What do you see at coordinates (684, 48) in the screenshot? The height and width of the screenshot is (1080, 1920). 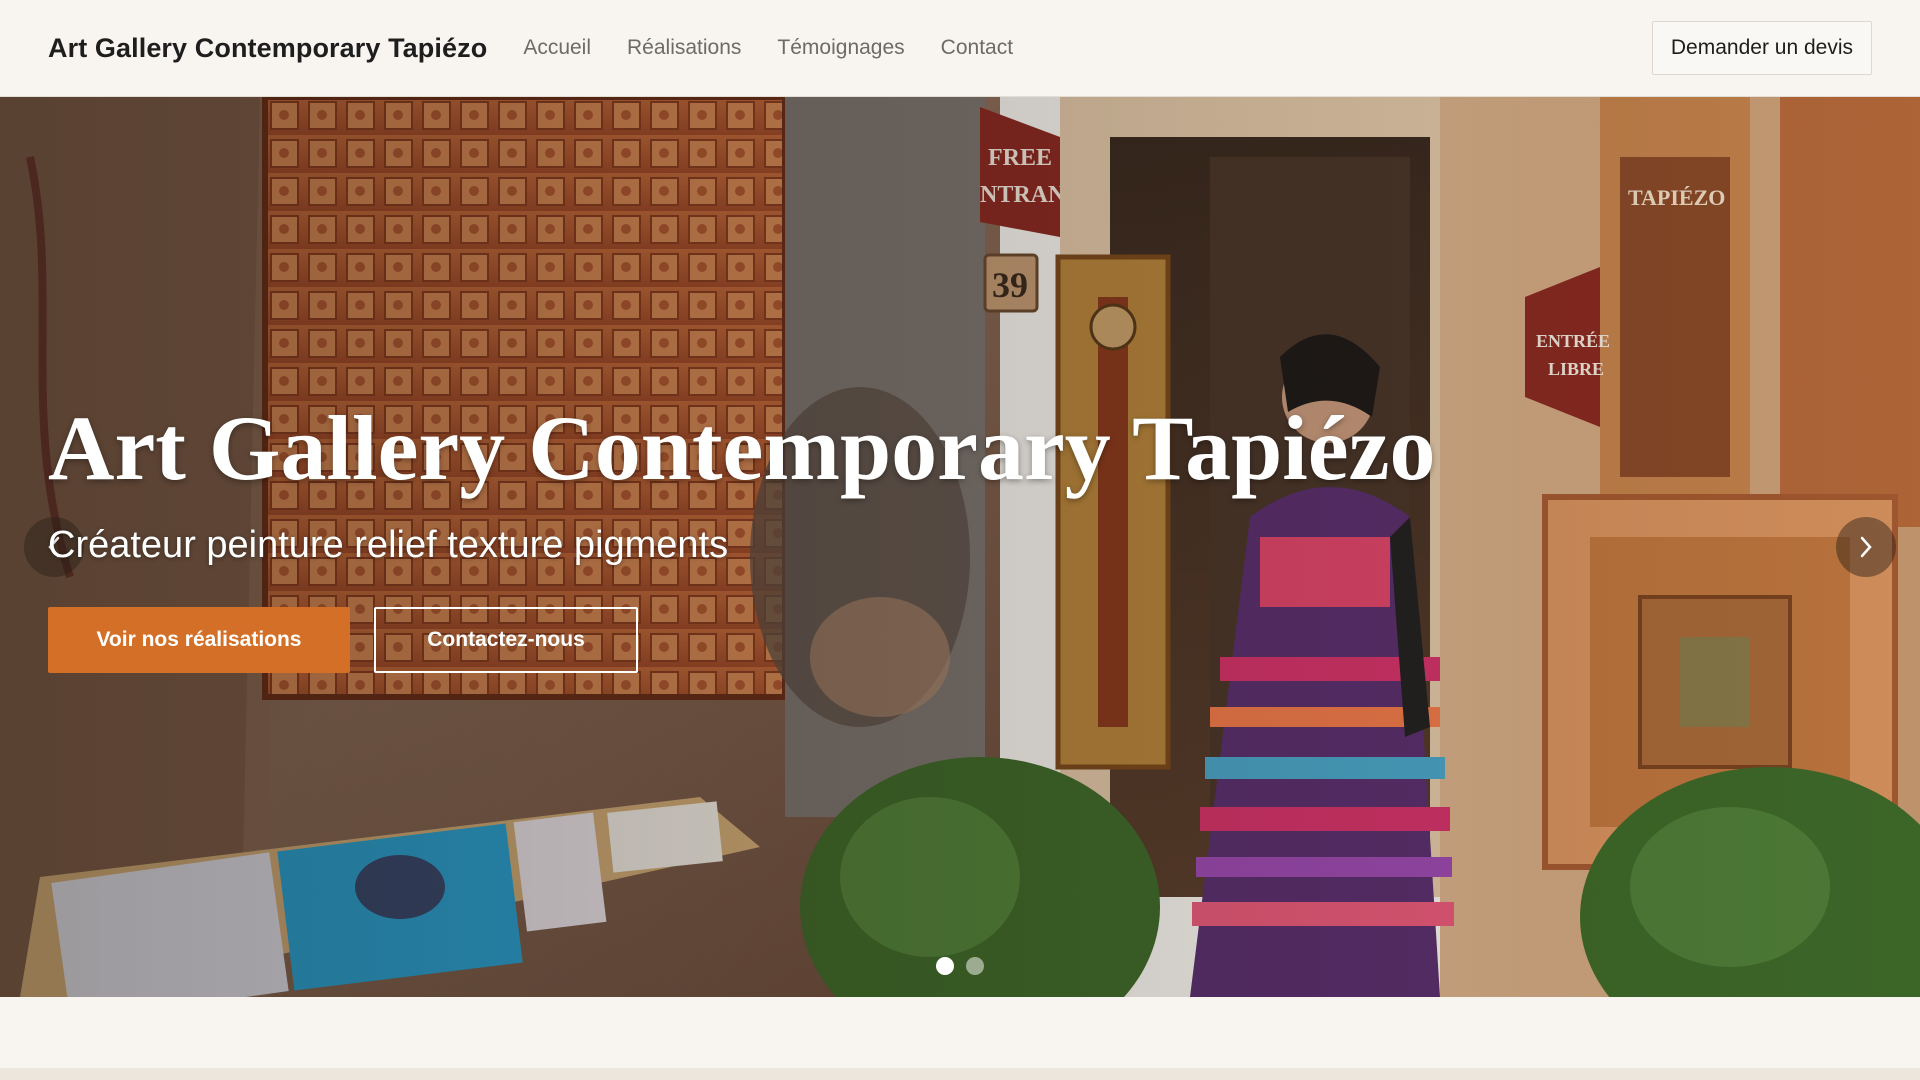 I see `nav-link-realisations: Réalisations` at bounding box center [684, 48].